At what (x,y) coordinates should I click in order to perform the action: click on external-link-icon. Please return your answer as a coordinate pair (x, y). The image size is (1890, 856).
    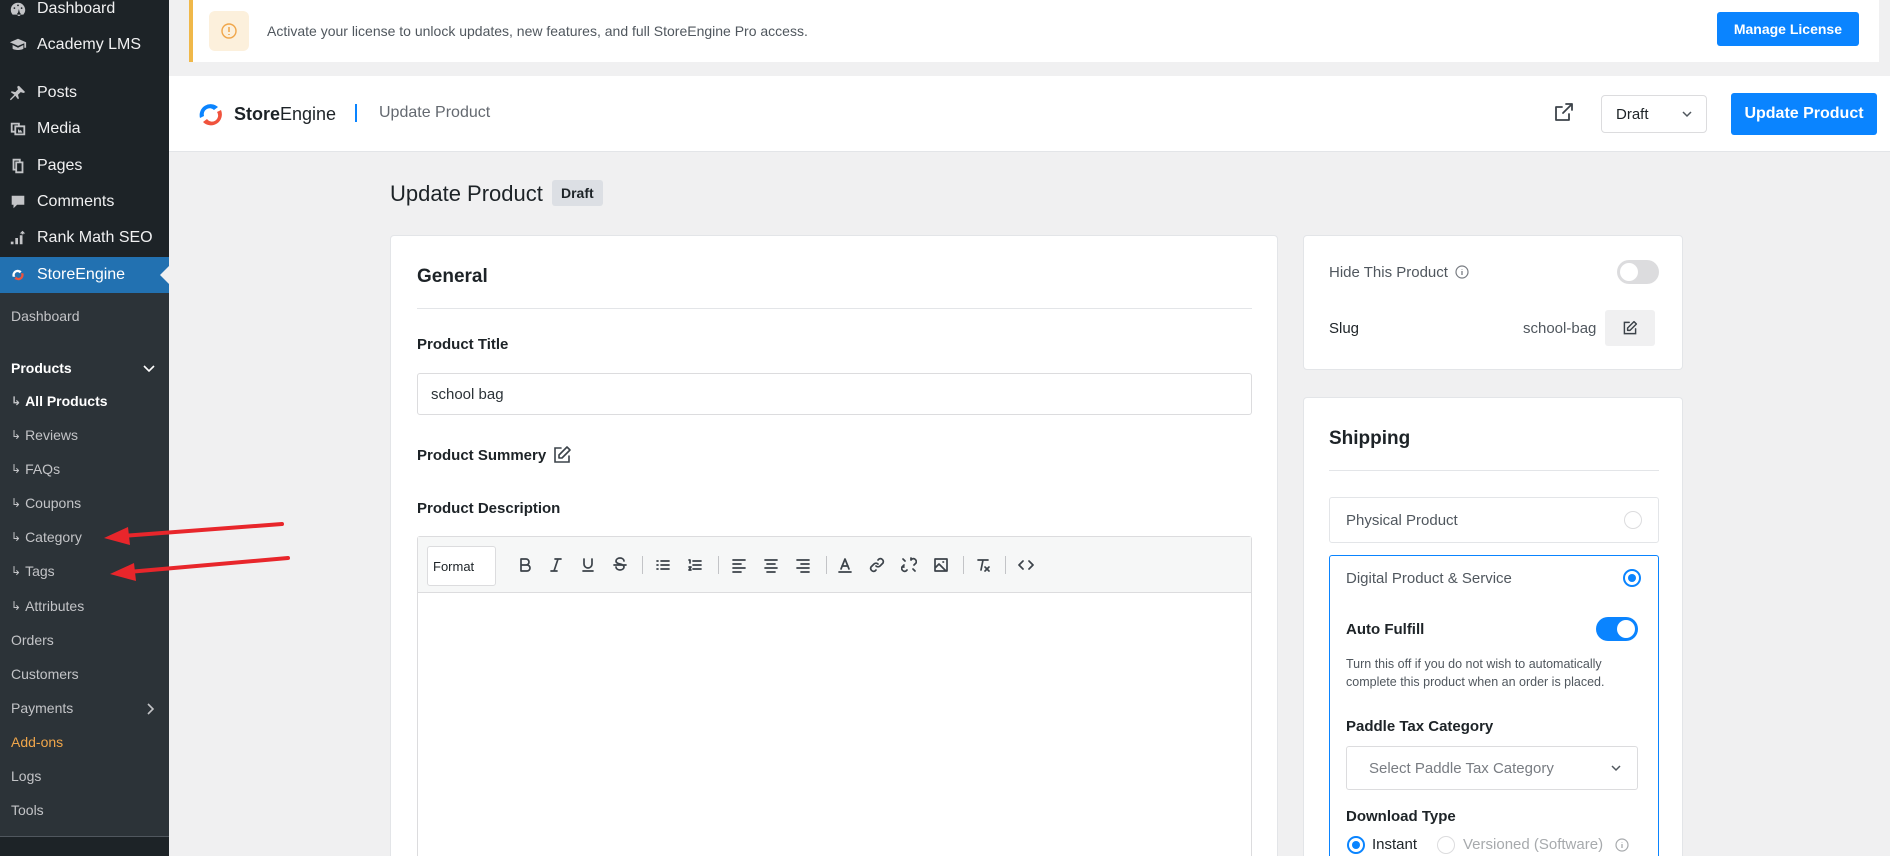
    Looking at the image, I should click on (1565, 113).